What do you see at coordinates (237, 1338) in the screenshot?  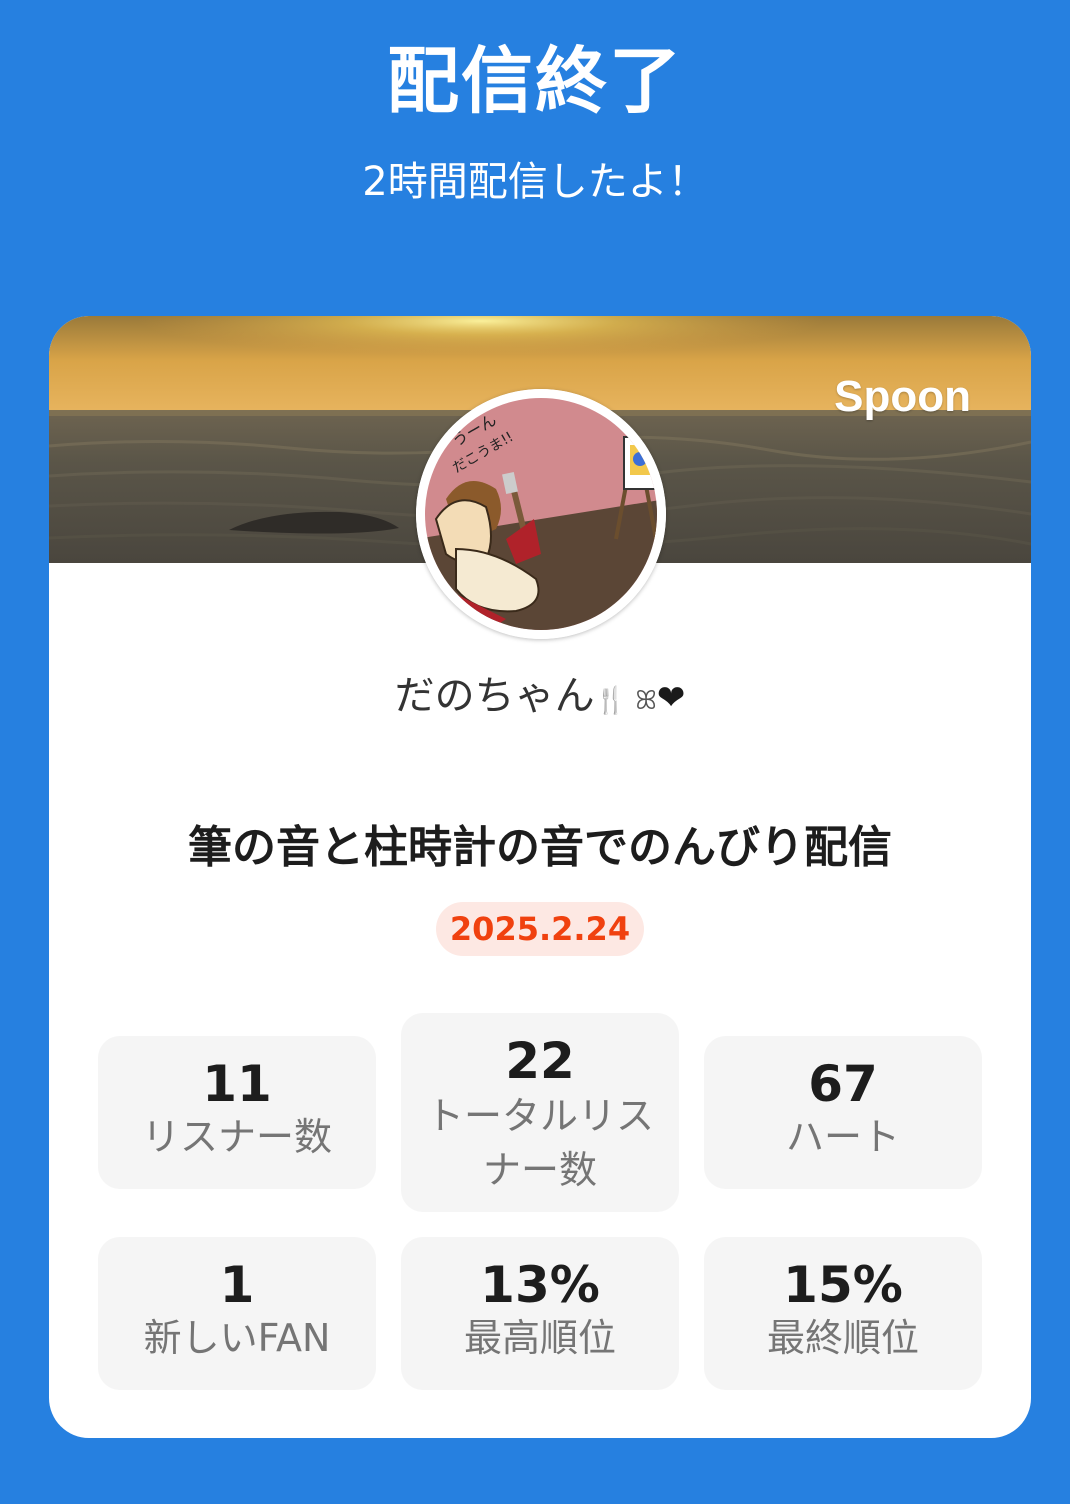 I see `stat-label: 新しいFAN` at bounding box center [237, 1338].